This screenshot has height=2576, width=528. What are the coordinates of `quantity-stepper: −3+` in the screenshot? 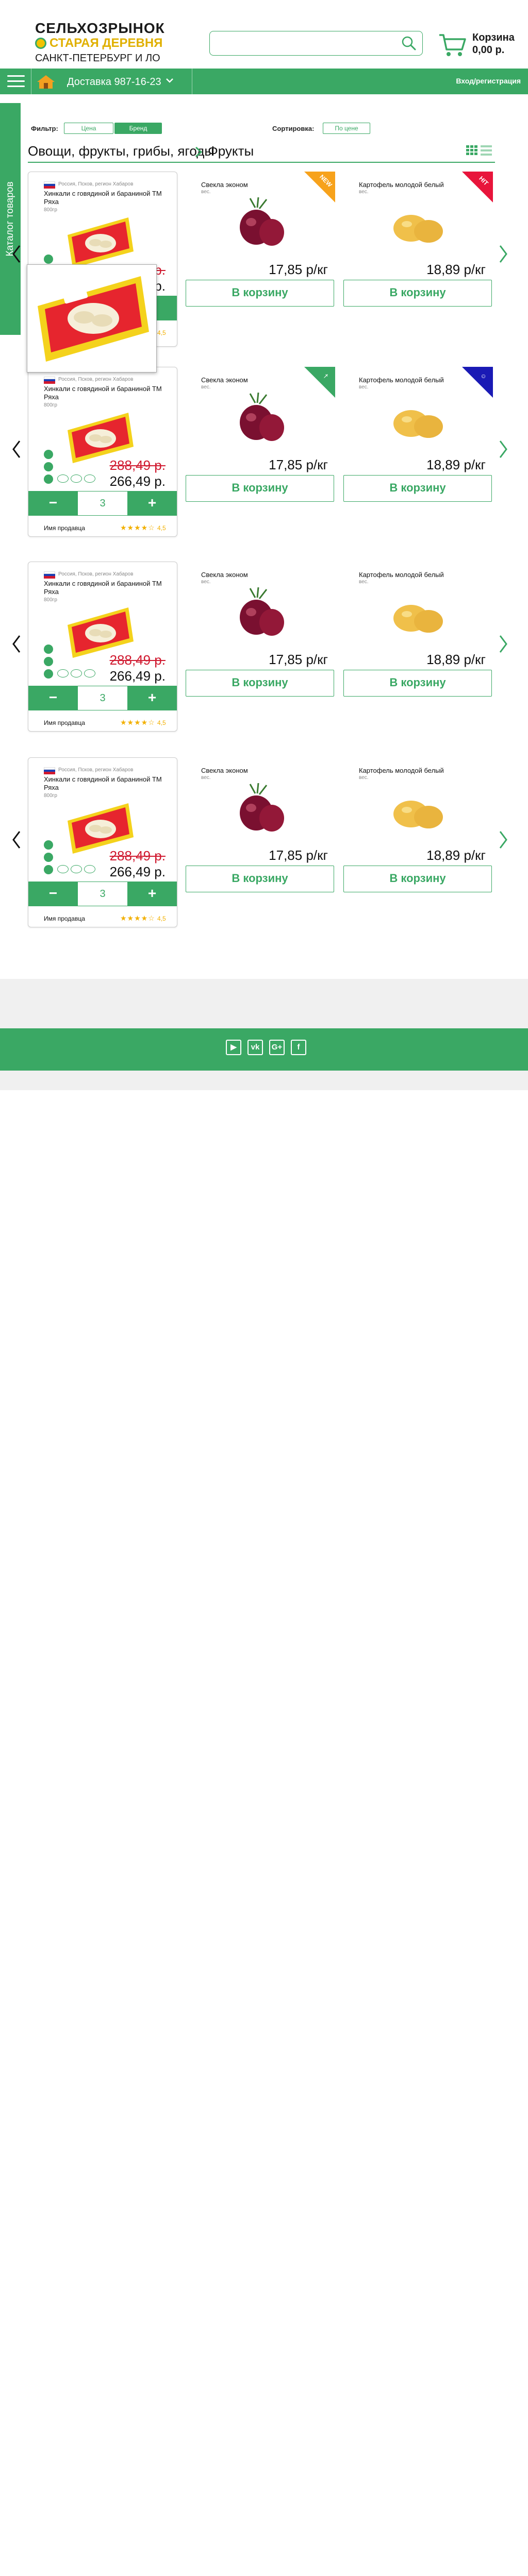 It's located at (102, 504).